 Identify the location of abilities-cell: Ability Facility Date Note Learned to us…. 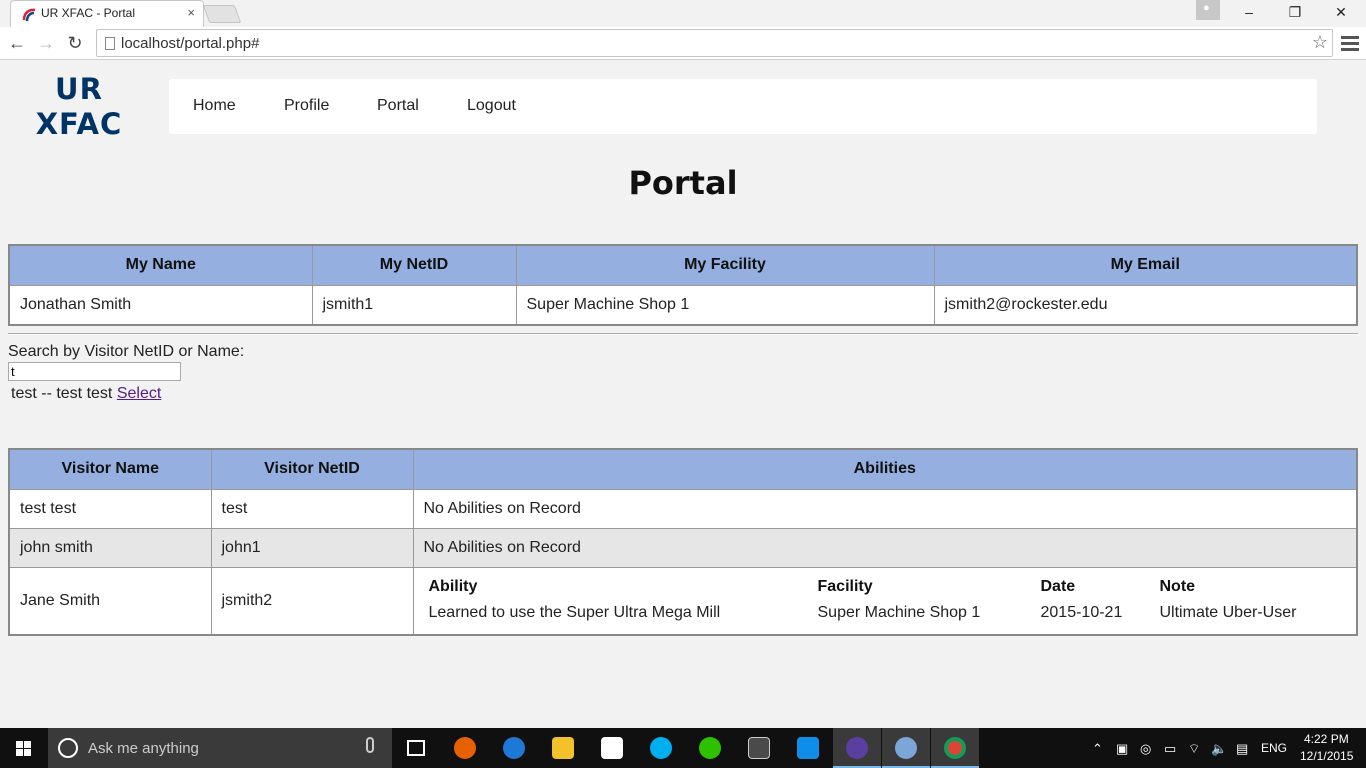
(885, 600).